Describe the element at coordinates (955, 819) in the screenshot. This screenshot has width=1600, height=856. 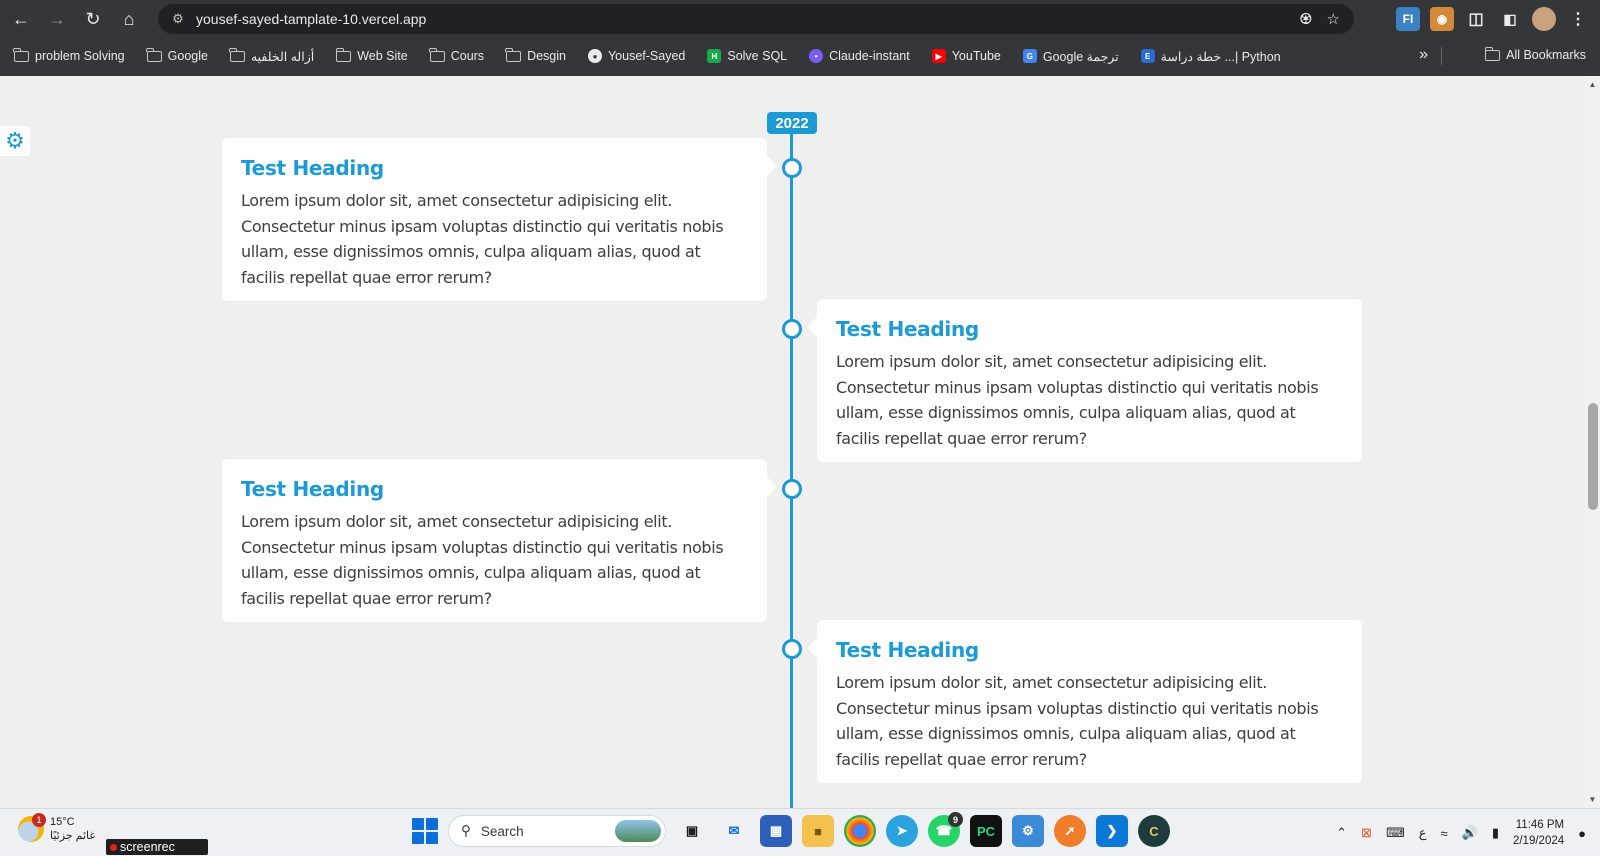
I see `whatsapp-badge: 9` at that location.